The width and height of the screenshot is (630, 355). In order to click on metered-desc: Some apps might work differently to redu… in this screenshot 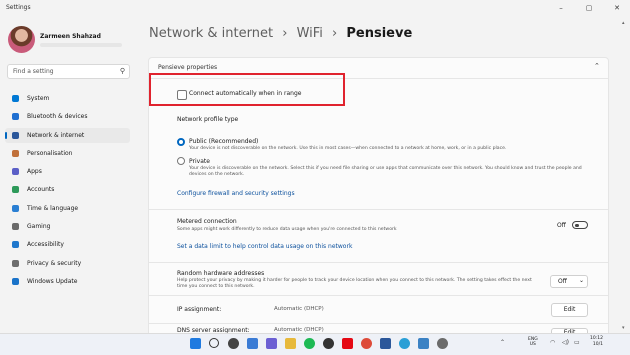, I will do `click(287, 229)`.